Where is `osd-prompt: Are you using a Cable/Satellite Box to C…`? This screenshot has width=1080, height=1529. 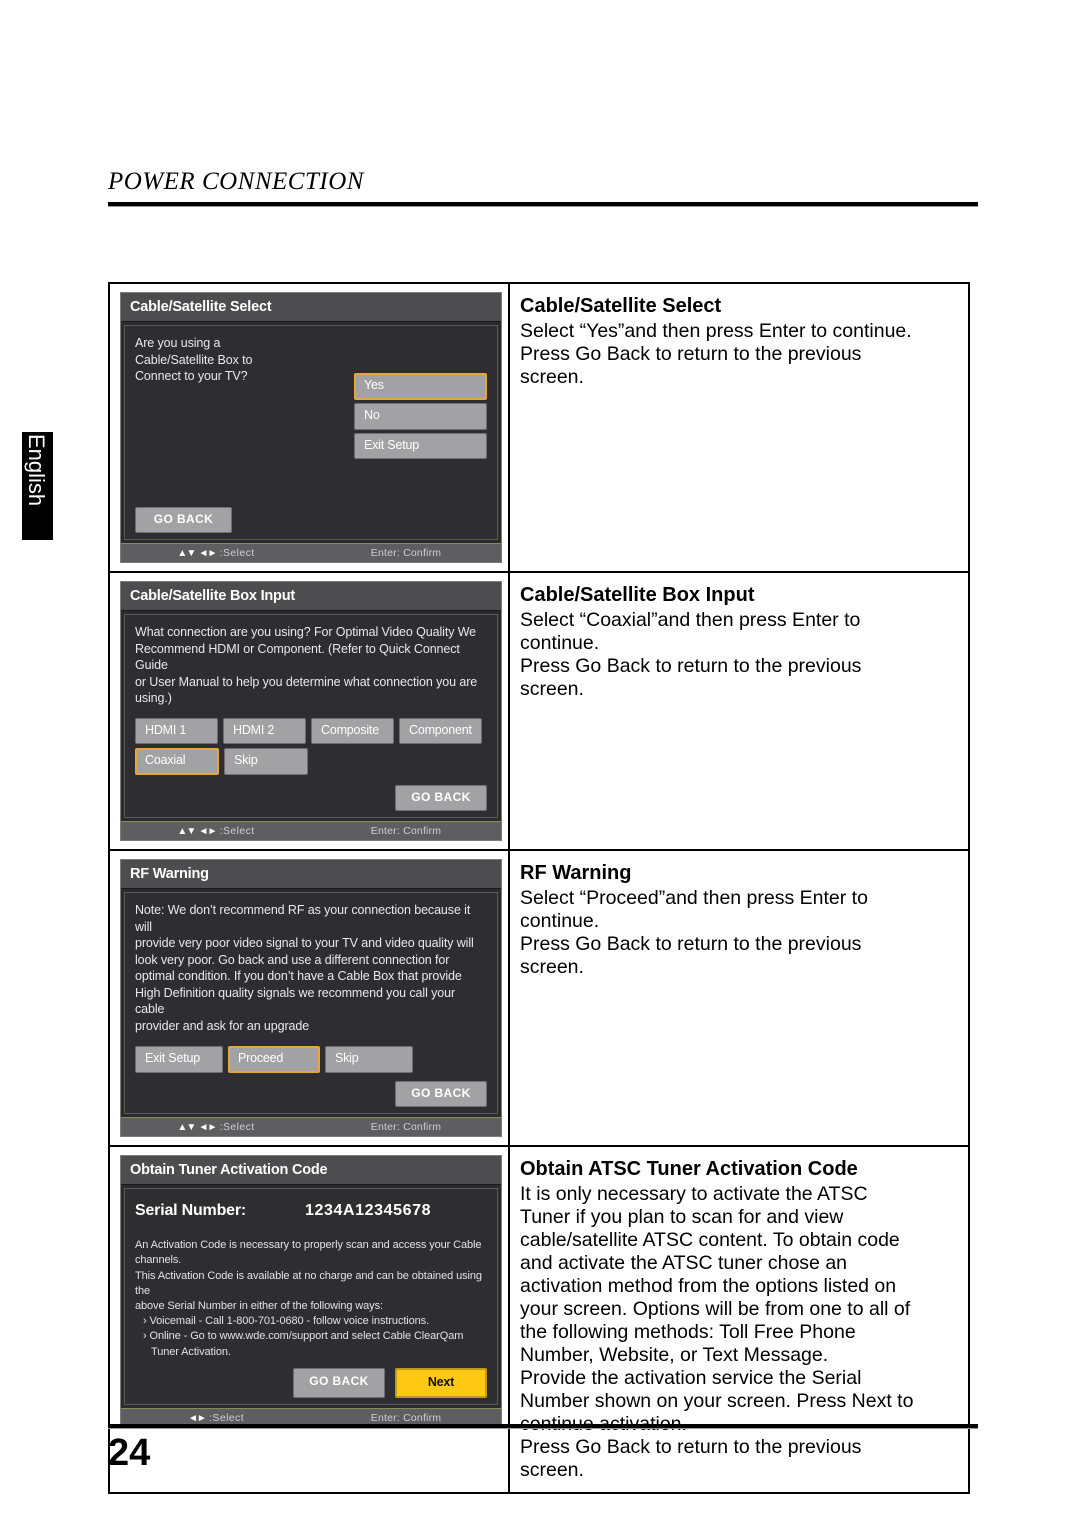 osd-prompt: Are you using a Cable/Satellite Box to C… is located at coordinates (194, 359).